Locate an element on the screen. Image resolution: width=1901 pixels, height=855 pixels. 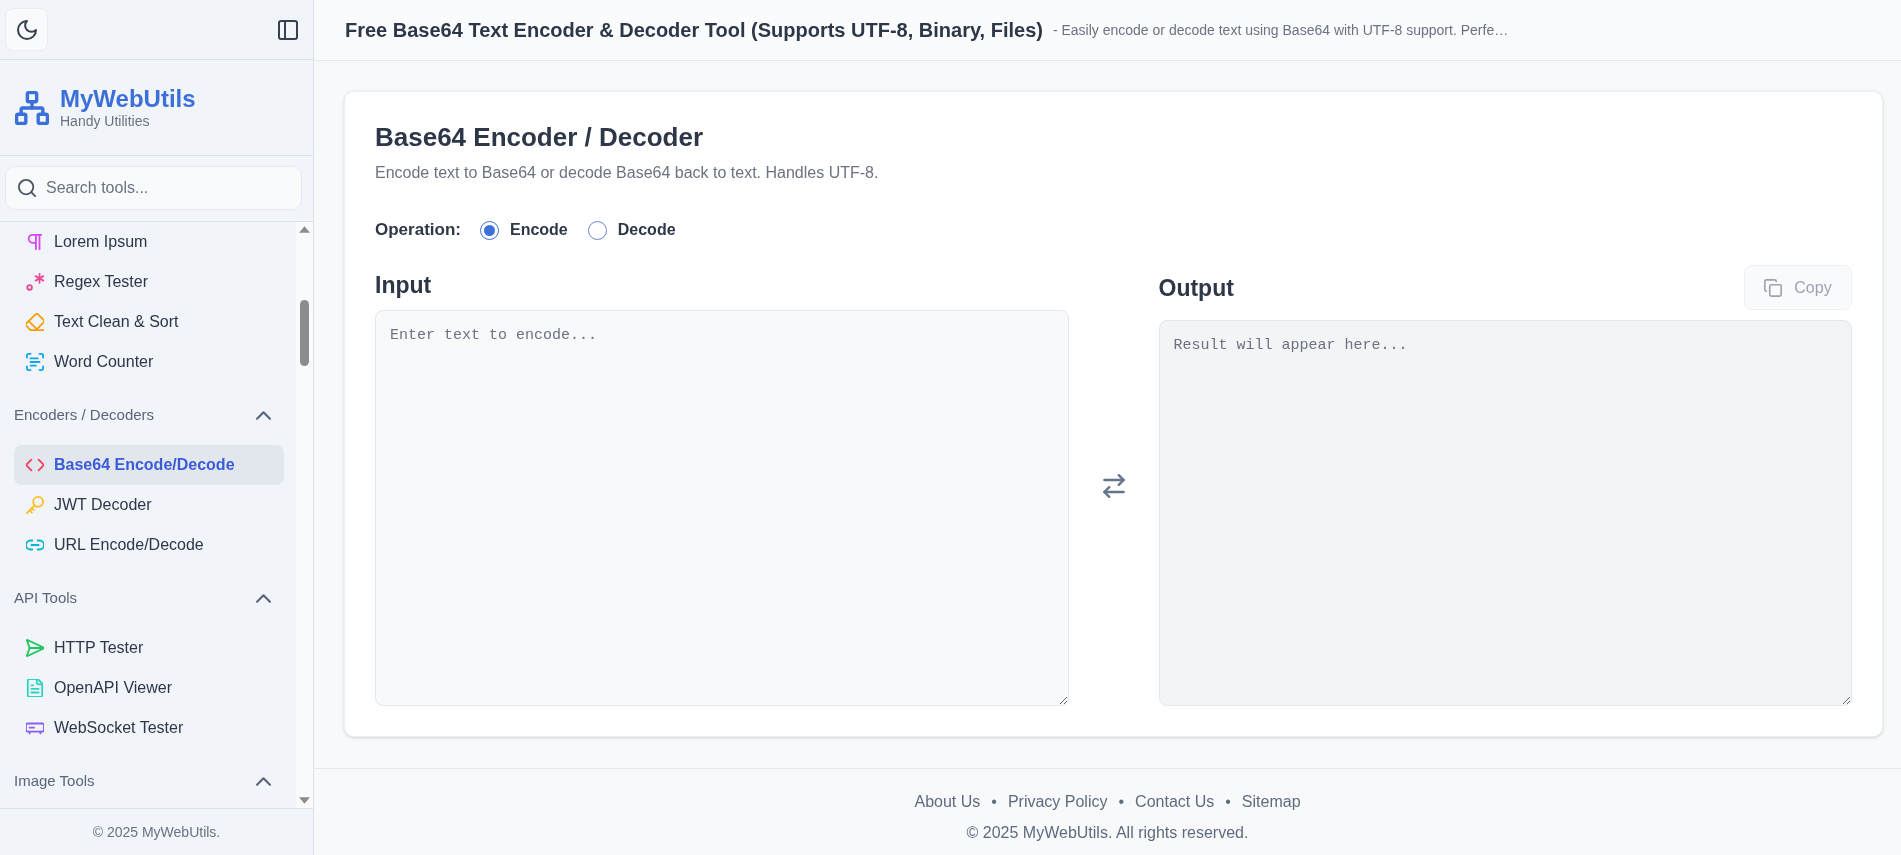
sidebar-toggle-icon is located at coordinates (288, 29).